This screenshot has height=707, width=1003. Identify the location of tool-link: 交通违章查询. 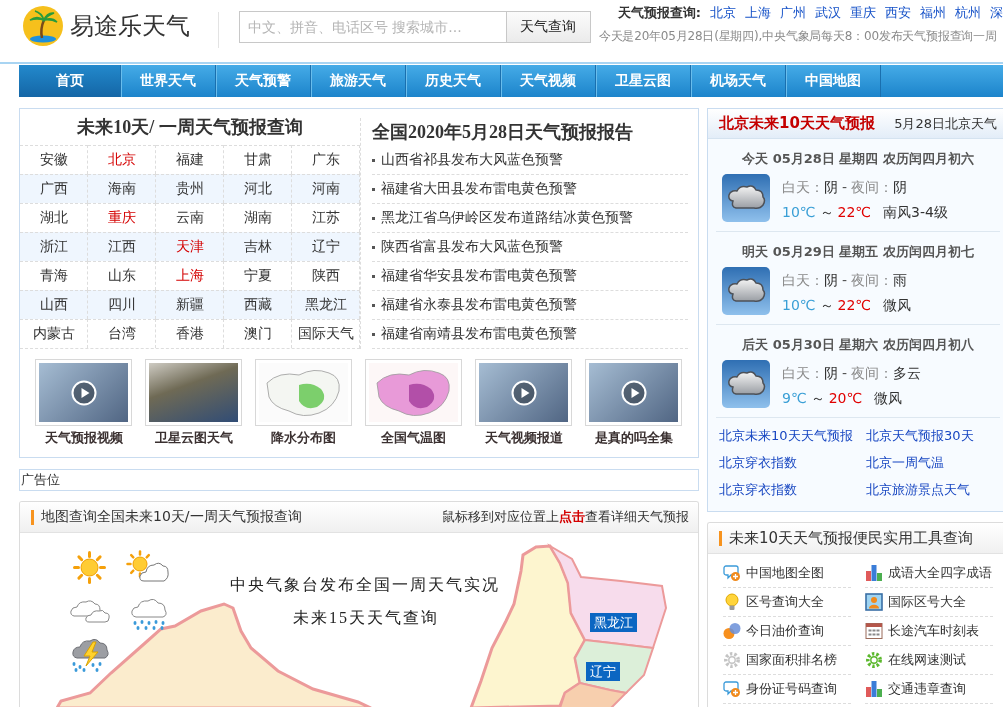
(929, 689).